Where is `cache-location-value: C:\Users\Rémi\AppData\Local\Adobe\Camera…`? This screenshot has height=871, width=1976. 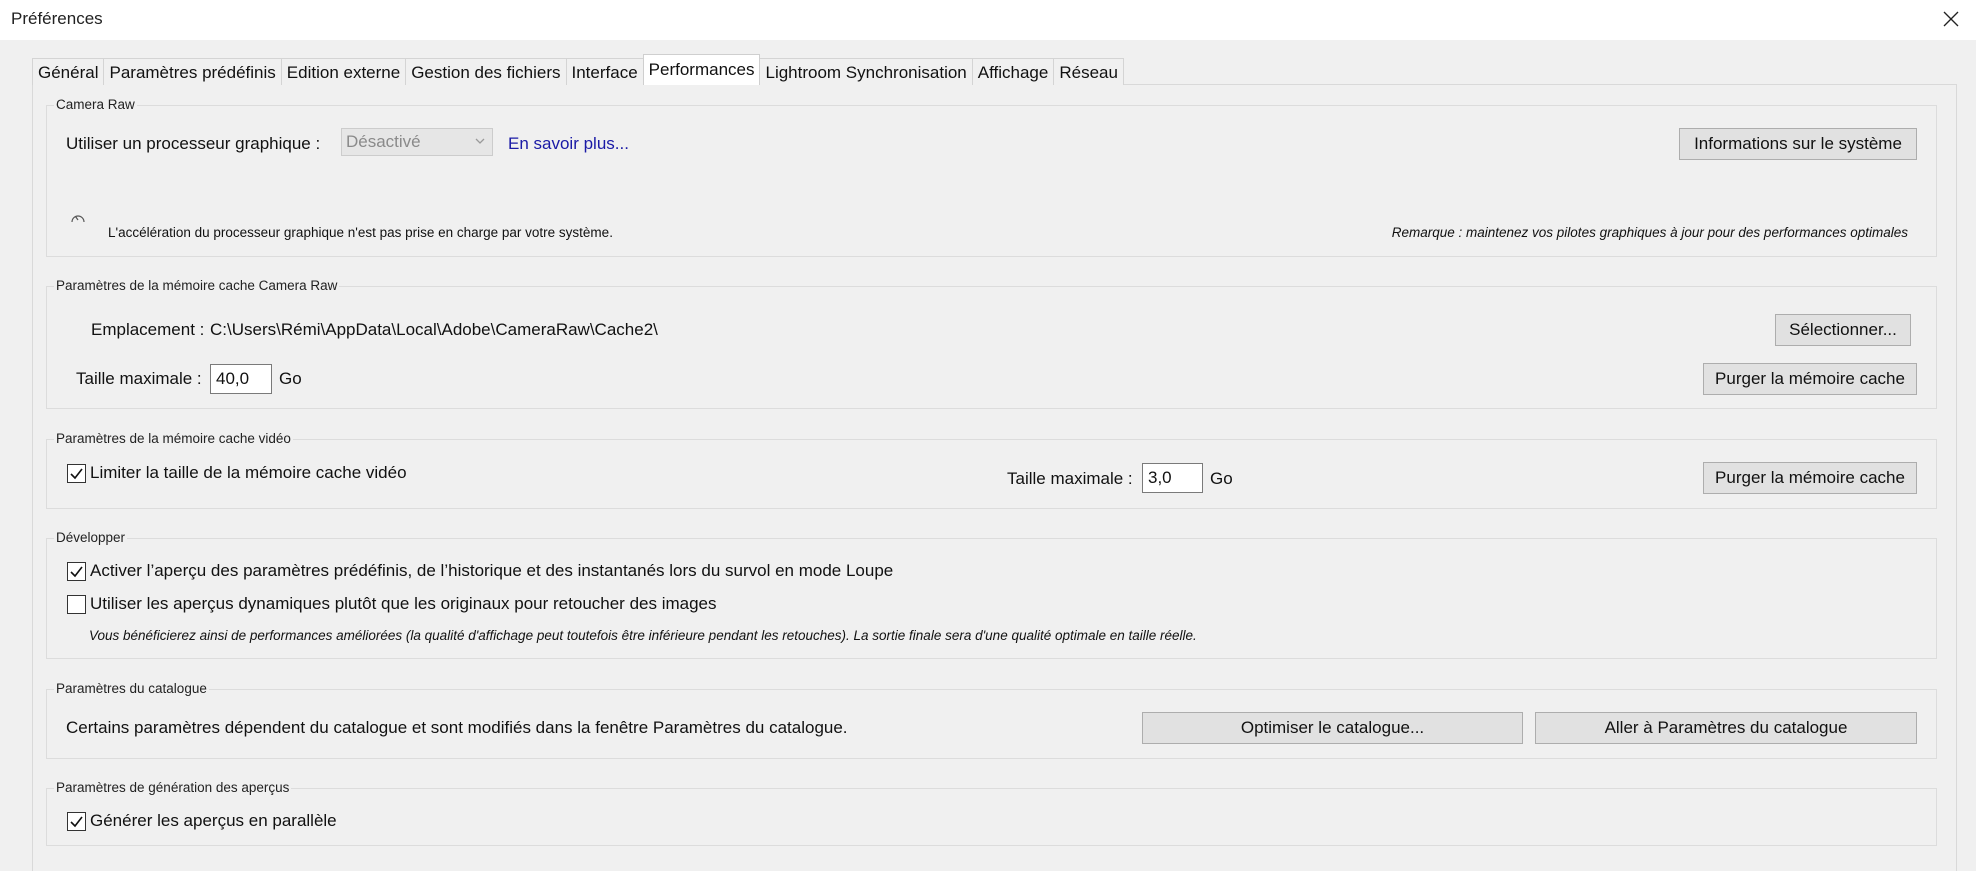
cache-location-value: C:\Users\Rémi\AppData\Local\Adobe\Camera… is located at coordinates (434, 329).